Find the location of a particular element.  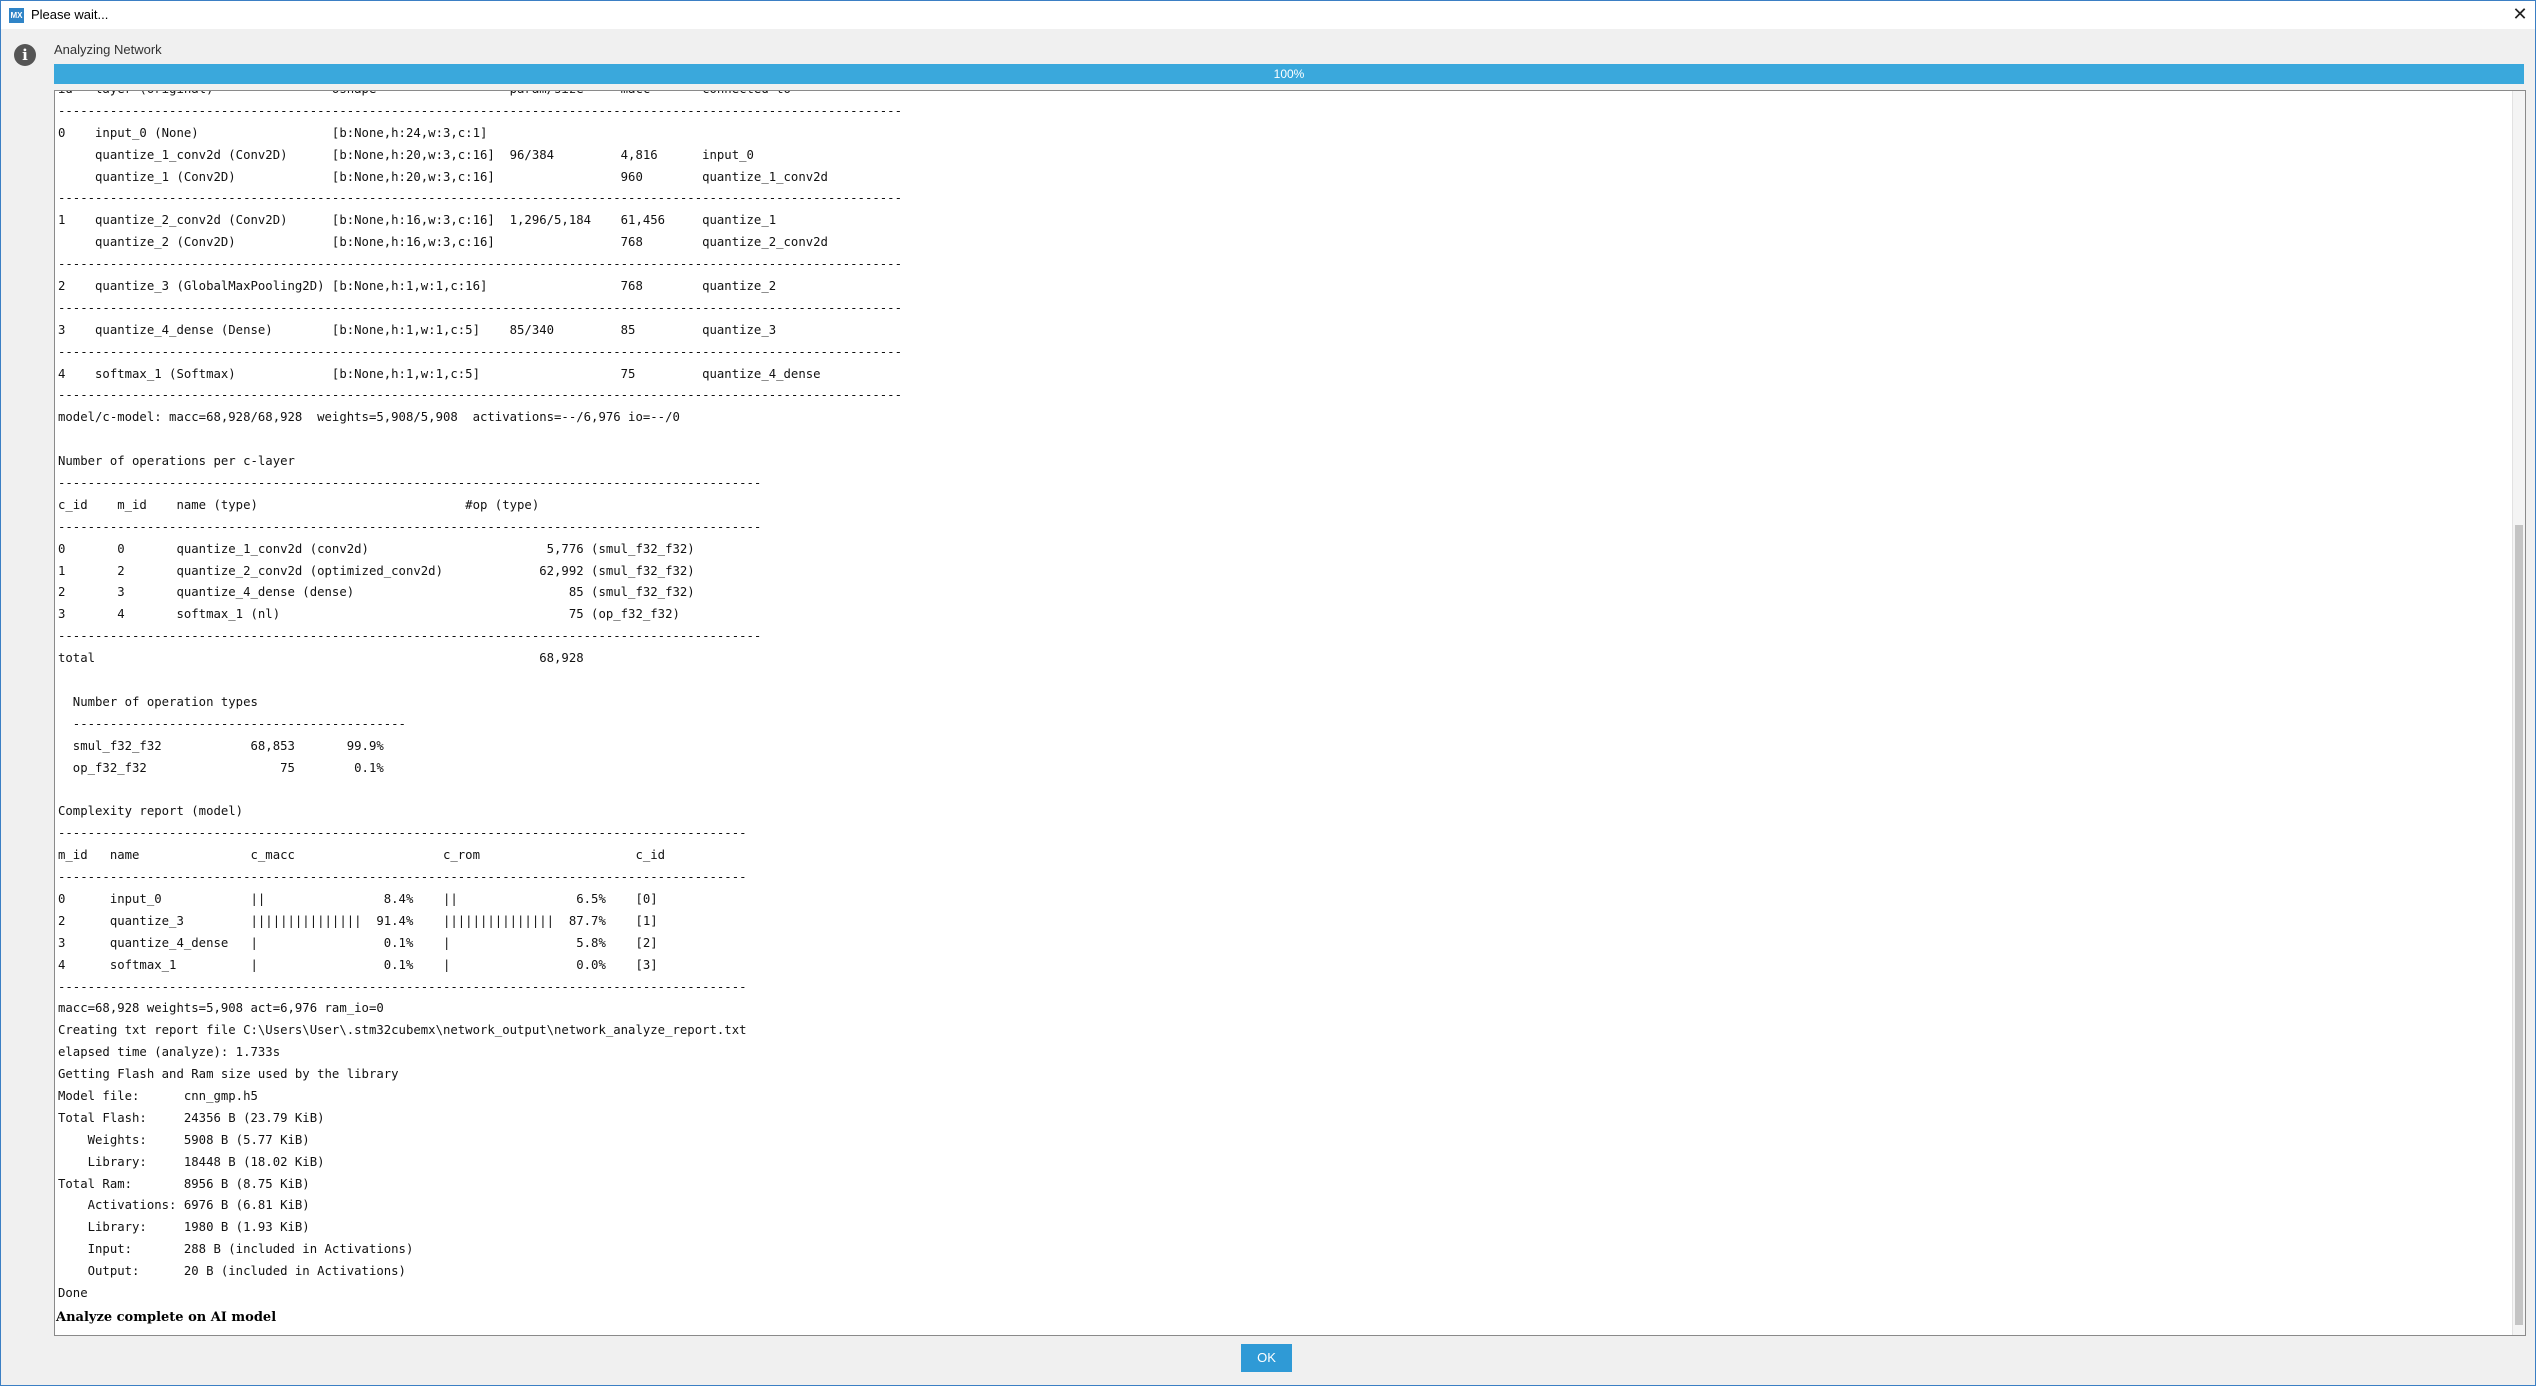

progress-percent: 100% is located at coordinates (1289, 74).